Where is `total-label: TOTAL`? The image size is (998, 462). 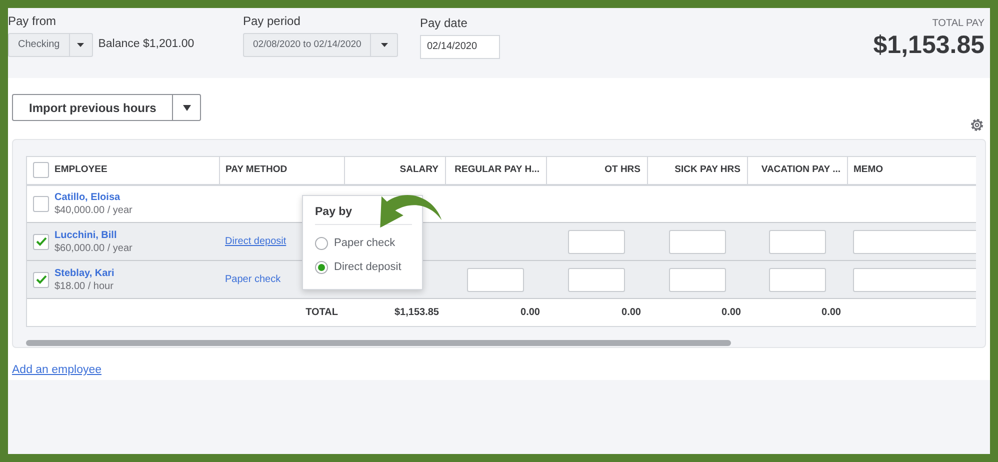
total-label: TOTAL is located at coordinates (322, 312).